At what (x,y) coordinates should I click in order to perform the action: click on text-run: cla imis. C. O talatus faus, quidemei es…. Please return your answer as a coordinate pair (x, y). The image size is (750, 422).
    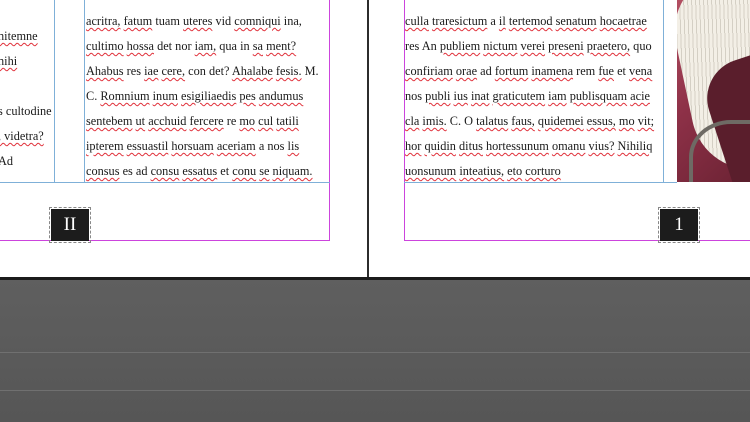
    Looking at the image, I should click on (530, 121).